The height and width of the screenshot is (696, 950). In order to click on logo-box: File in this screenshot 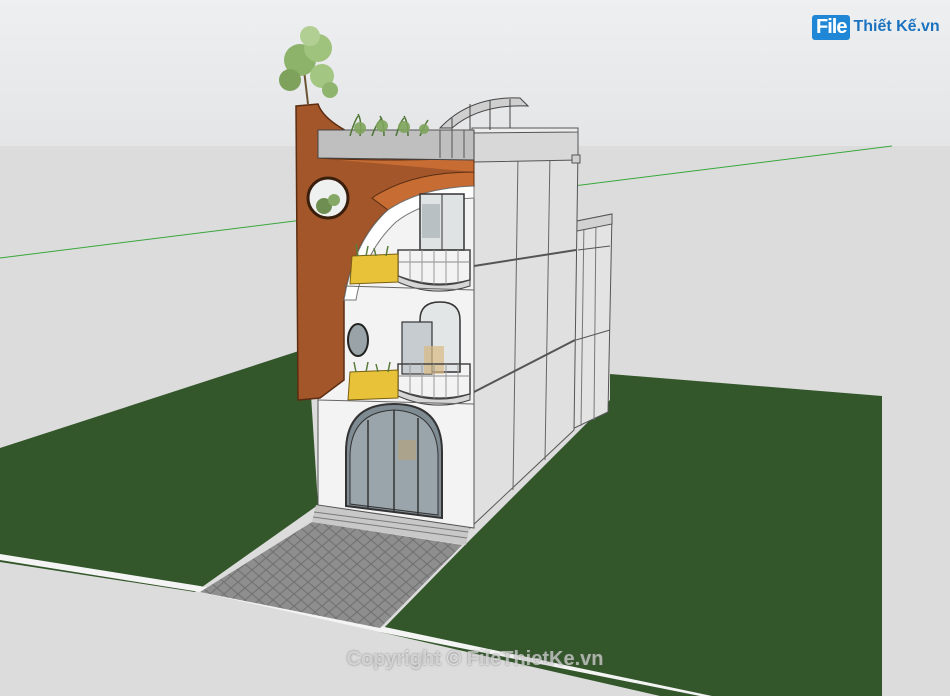, I will do `click(831, 27)`.